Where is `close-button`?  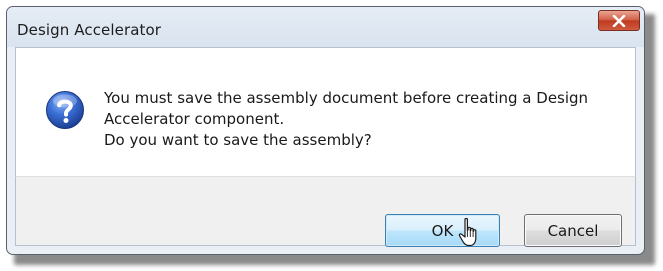
close-button is located at coordinates (619, 20).